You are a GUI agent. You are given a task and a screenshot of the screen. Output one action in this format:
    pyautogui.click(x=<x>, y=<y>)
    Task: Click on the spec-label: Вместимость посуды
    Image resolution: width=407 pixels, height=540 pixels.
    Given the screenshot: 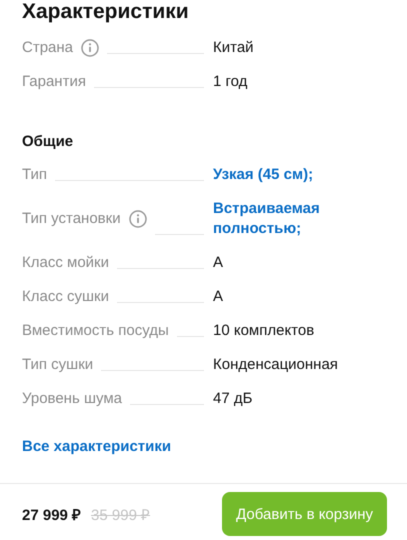 What is the action you would take?
    pyautogui.click(x=95, y=331)
    